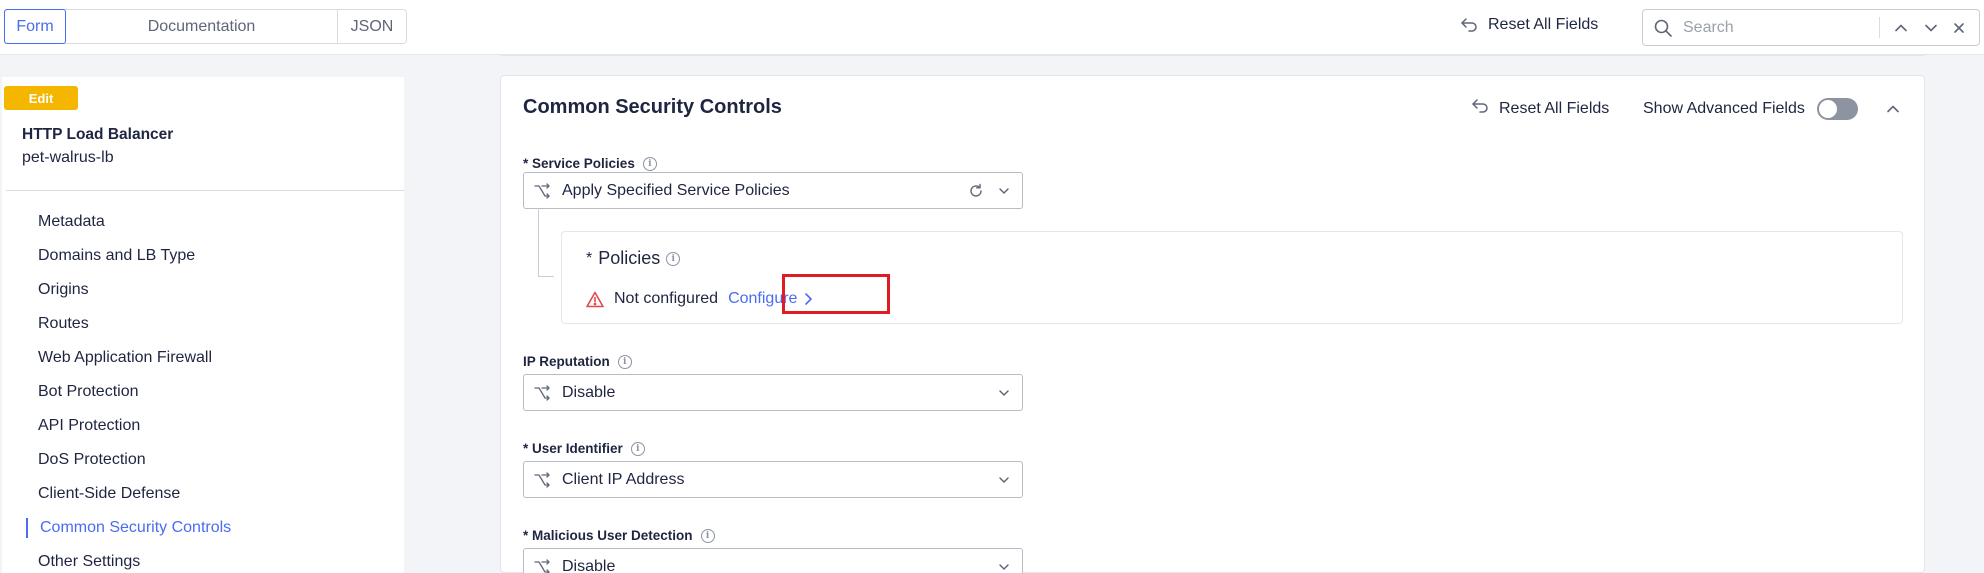 This screenshot has height=573, width=1984. I want to click on search-icon, so click(1663, 28).